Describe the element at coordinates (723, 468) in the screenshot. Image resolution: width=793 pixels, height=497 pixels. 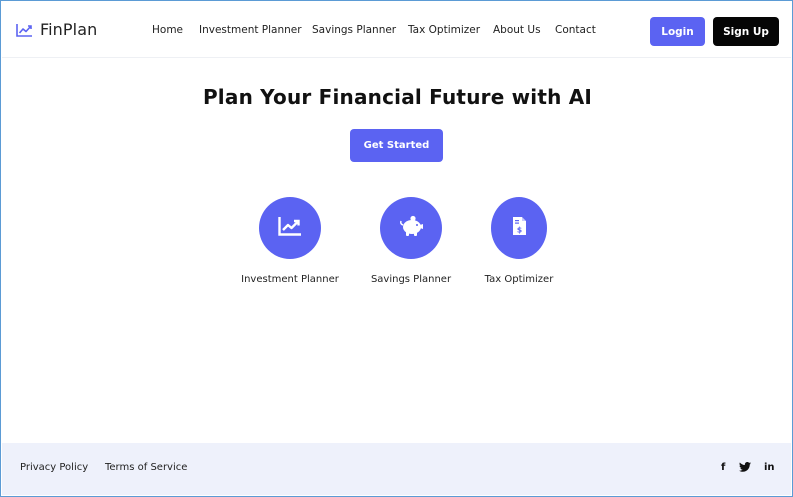
I see `facebook-icon: f` at that location.